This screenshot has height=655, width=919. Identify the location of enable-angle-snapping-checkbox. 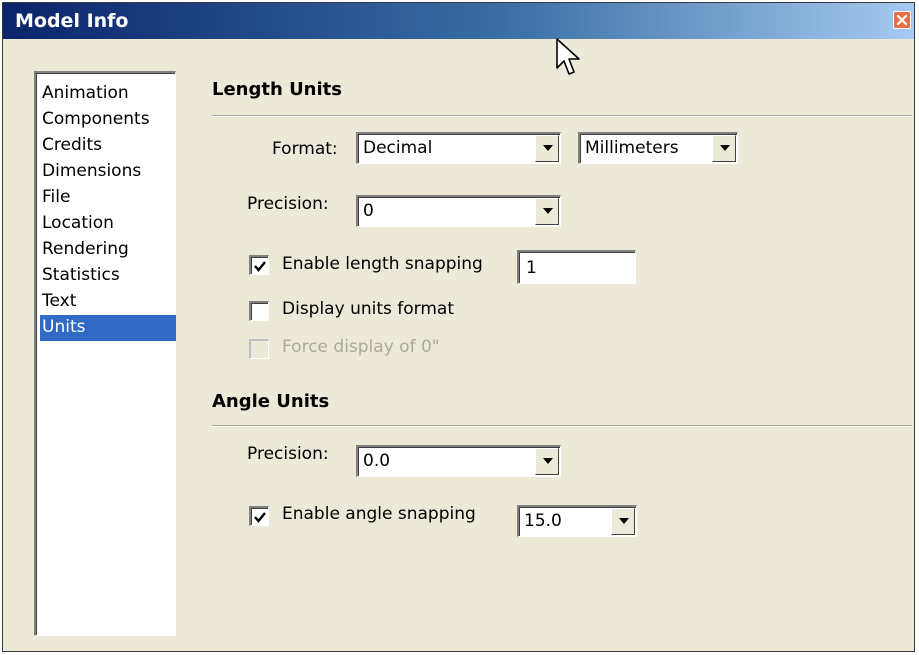
(259, 516).